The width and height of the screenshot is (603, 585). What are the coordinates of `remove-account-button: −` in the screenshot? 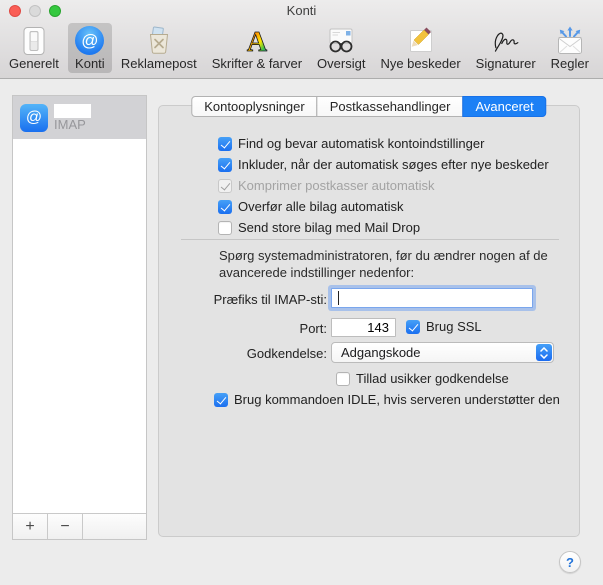 It's located at (65, 526).